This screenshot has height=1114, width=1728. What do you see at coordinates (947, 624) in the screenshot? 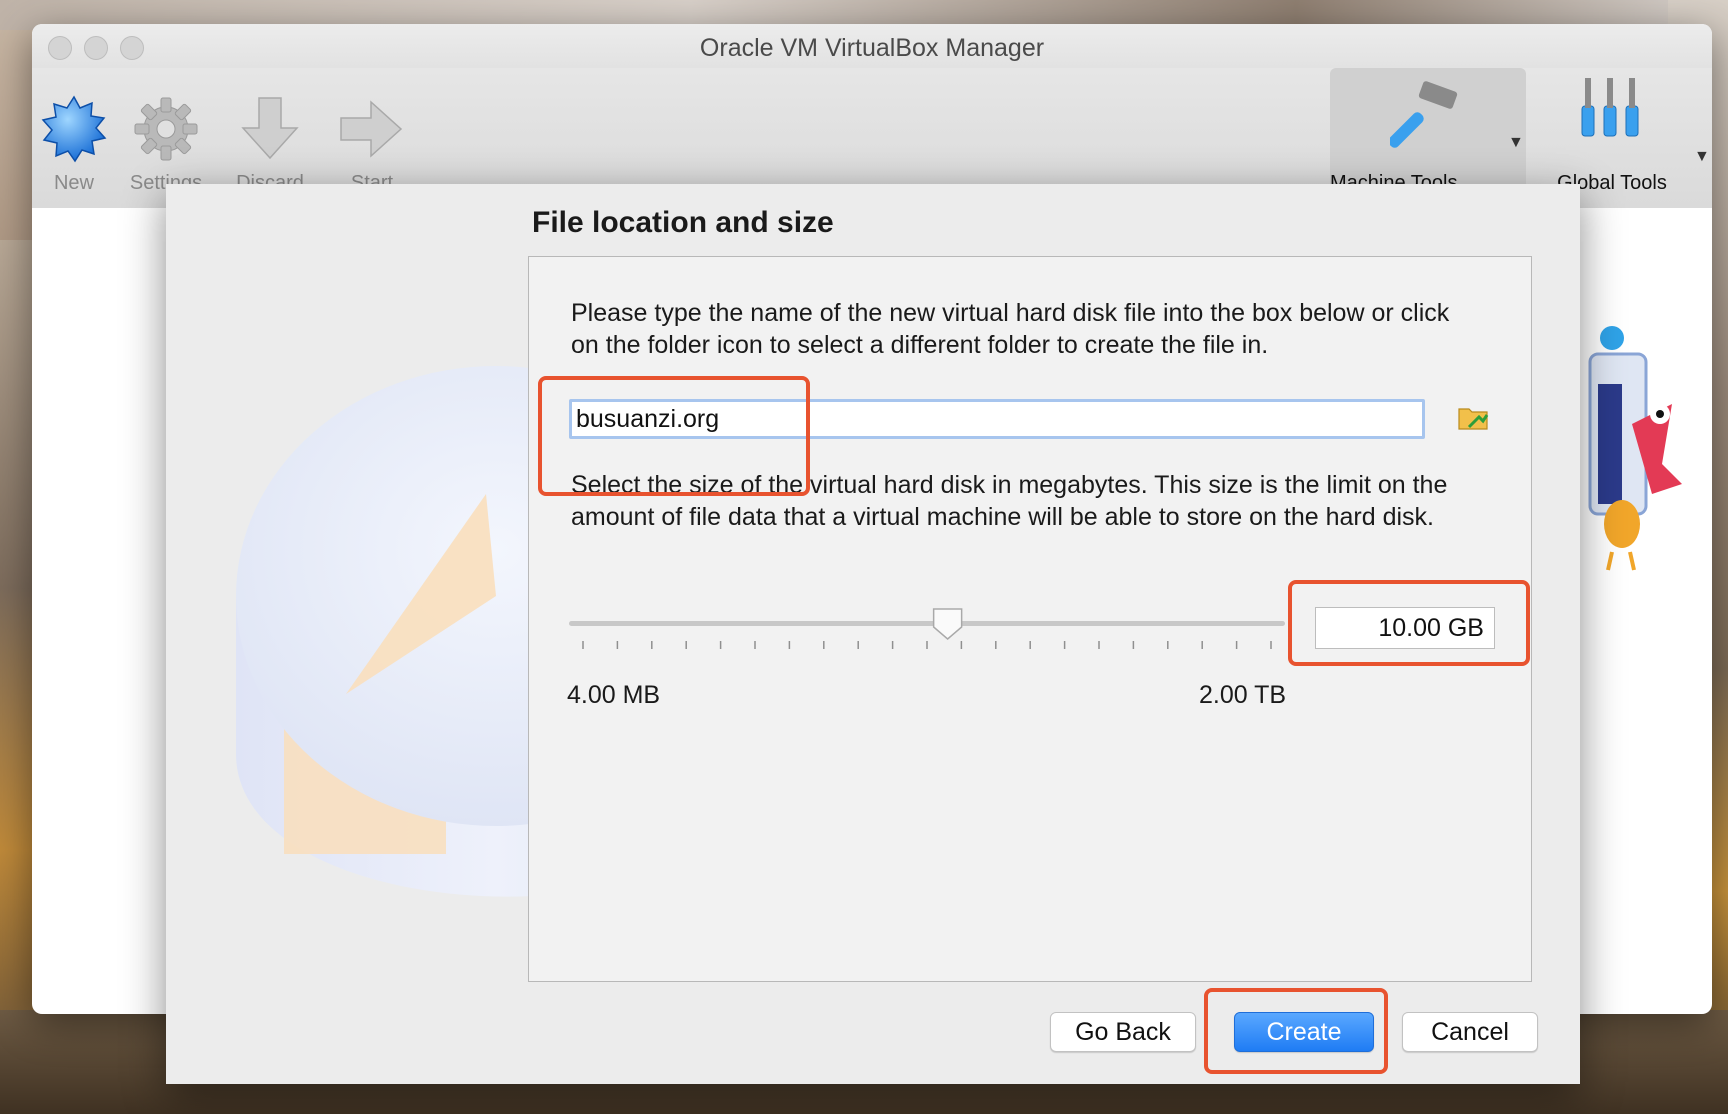
I see `slider-thumb` at bounding box center [947, 624].